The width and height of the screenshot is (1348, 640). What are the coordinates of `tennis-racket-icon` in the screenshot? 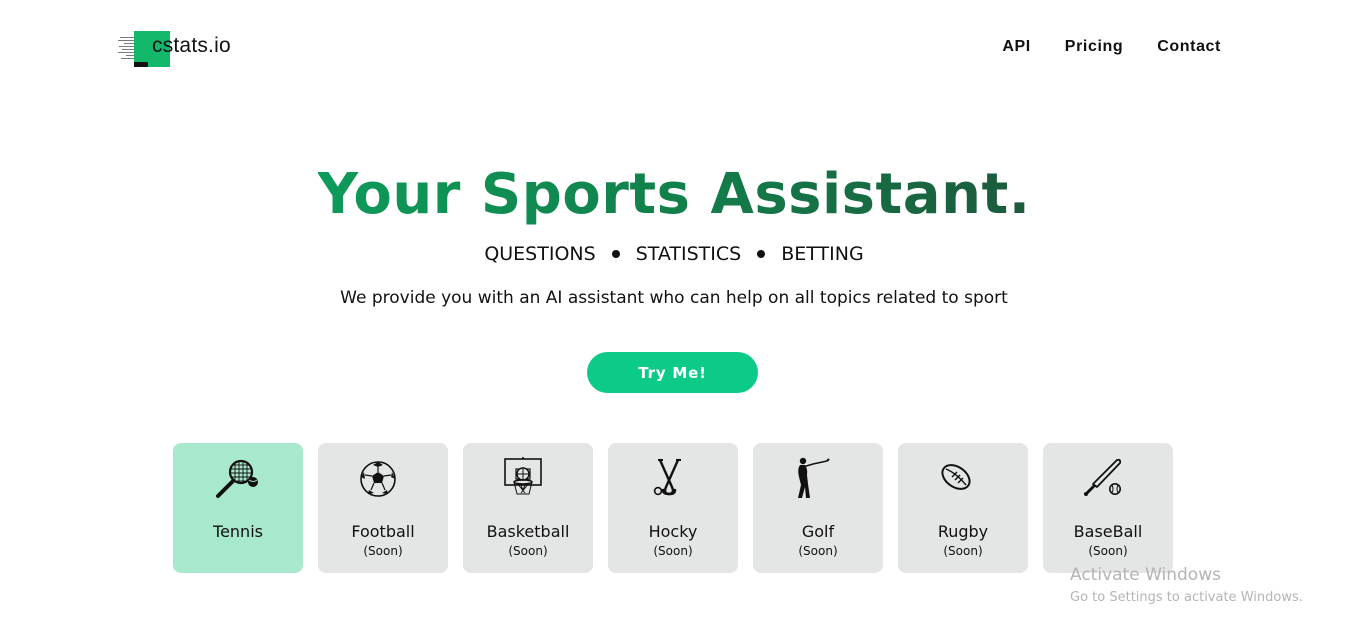 It's located at (237, 478).